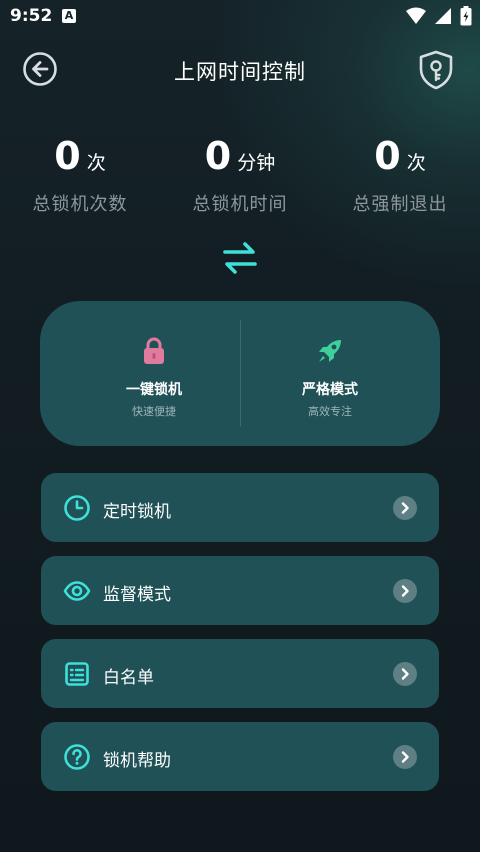 Image resolution: width=480 pixels, height=852 pixels. What do you see at coordinates (240, 590) in the screenshot?
I see `menu-item-supervision-mode: 监督模式` at bounding box center [240, 590].